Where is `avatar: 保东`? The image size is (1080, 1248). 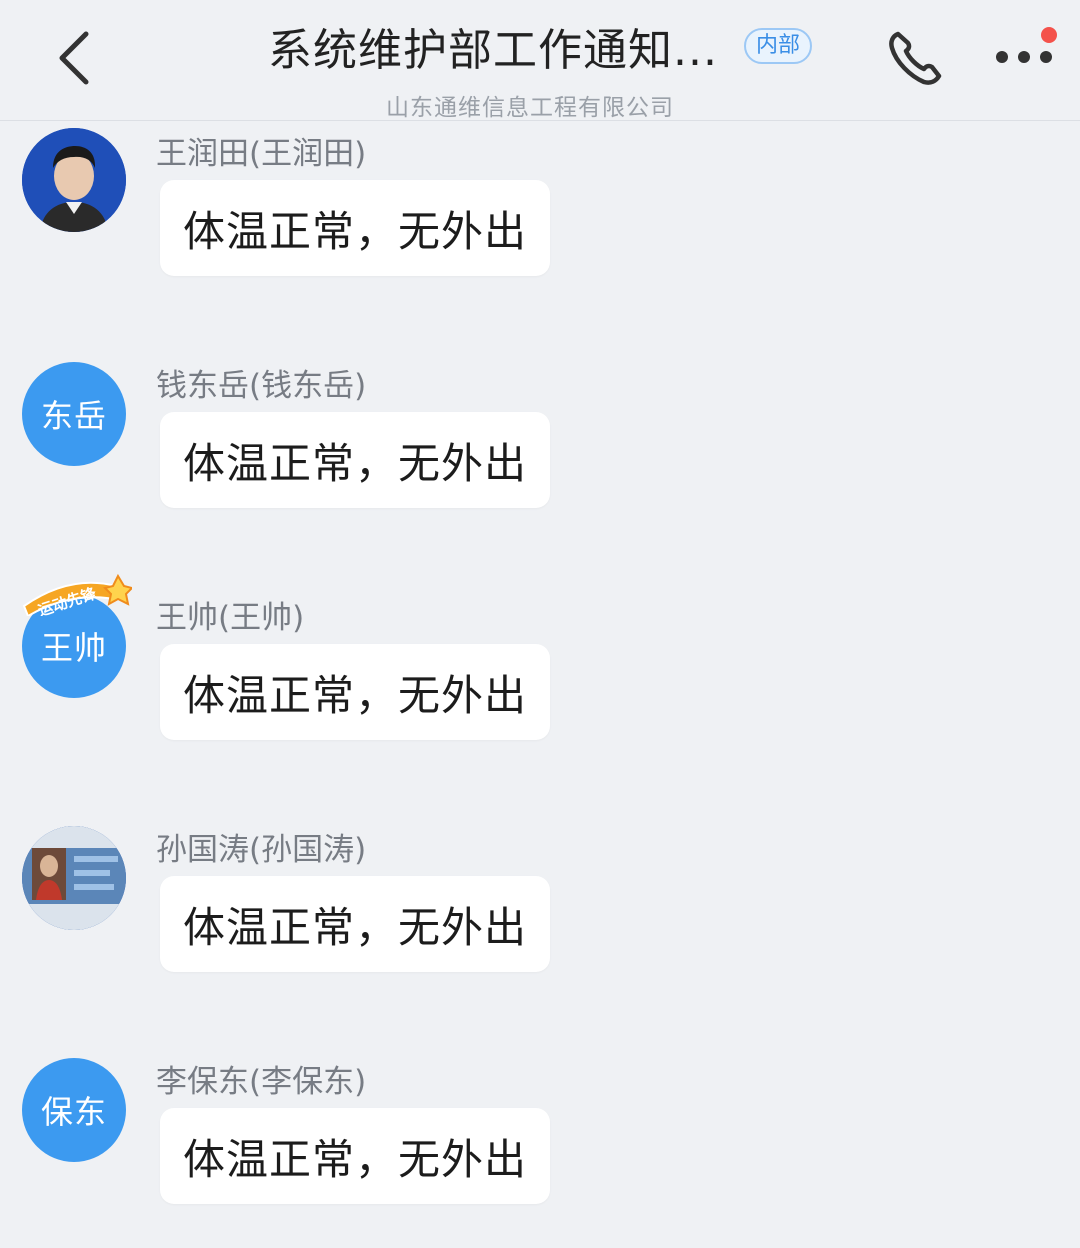 avatar: 保东 is located at coordinates (74, 1110).